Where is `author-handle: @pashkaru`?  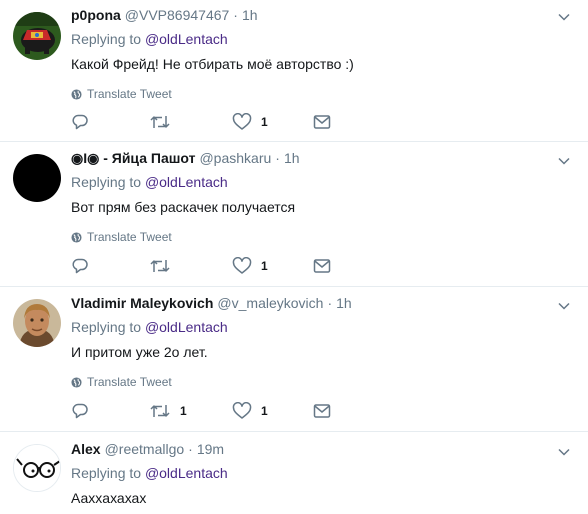 author-handle: @pashkaru is located at coordinates (235, 158).